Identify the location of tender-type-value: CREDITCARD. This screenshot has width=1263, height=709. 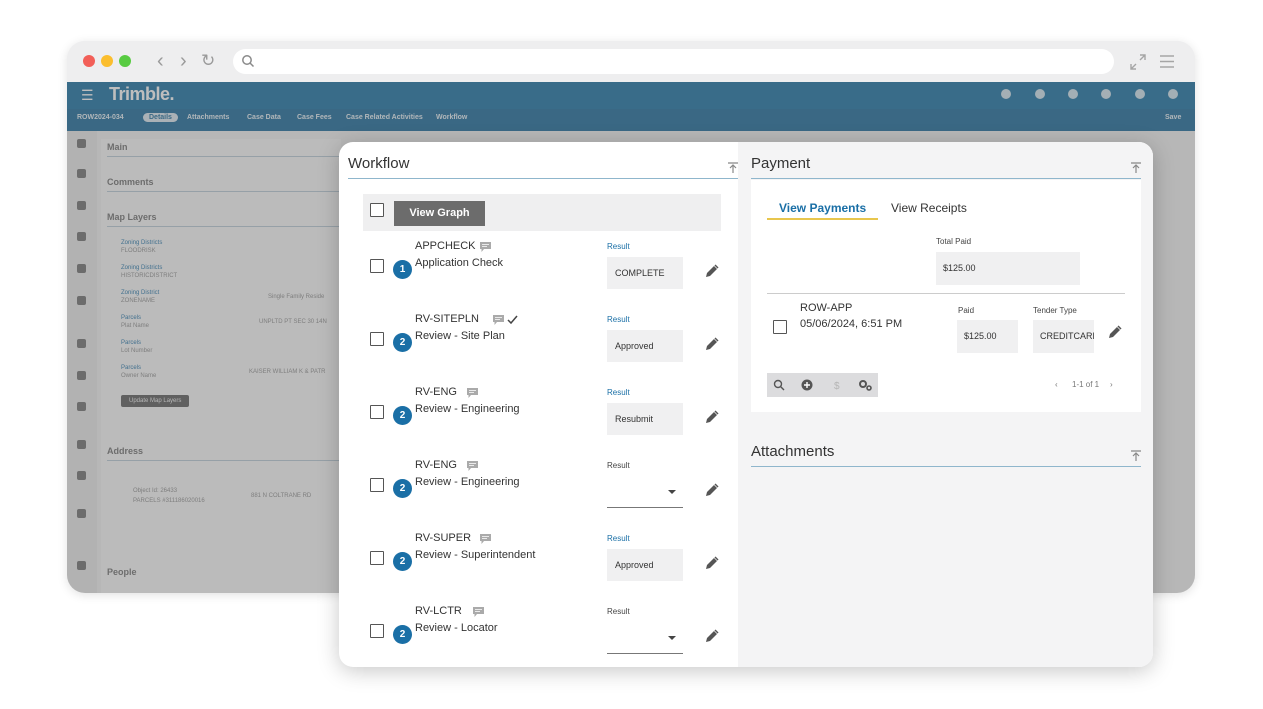
(1063, 336).